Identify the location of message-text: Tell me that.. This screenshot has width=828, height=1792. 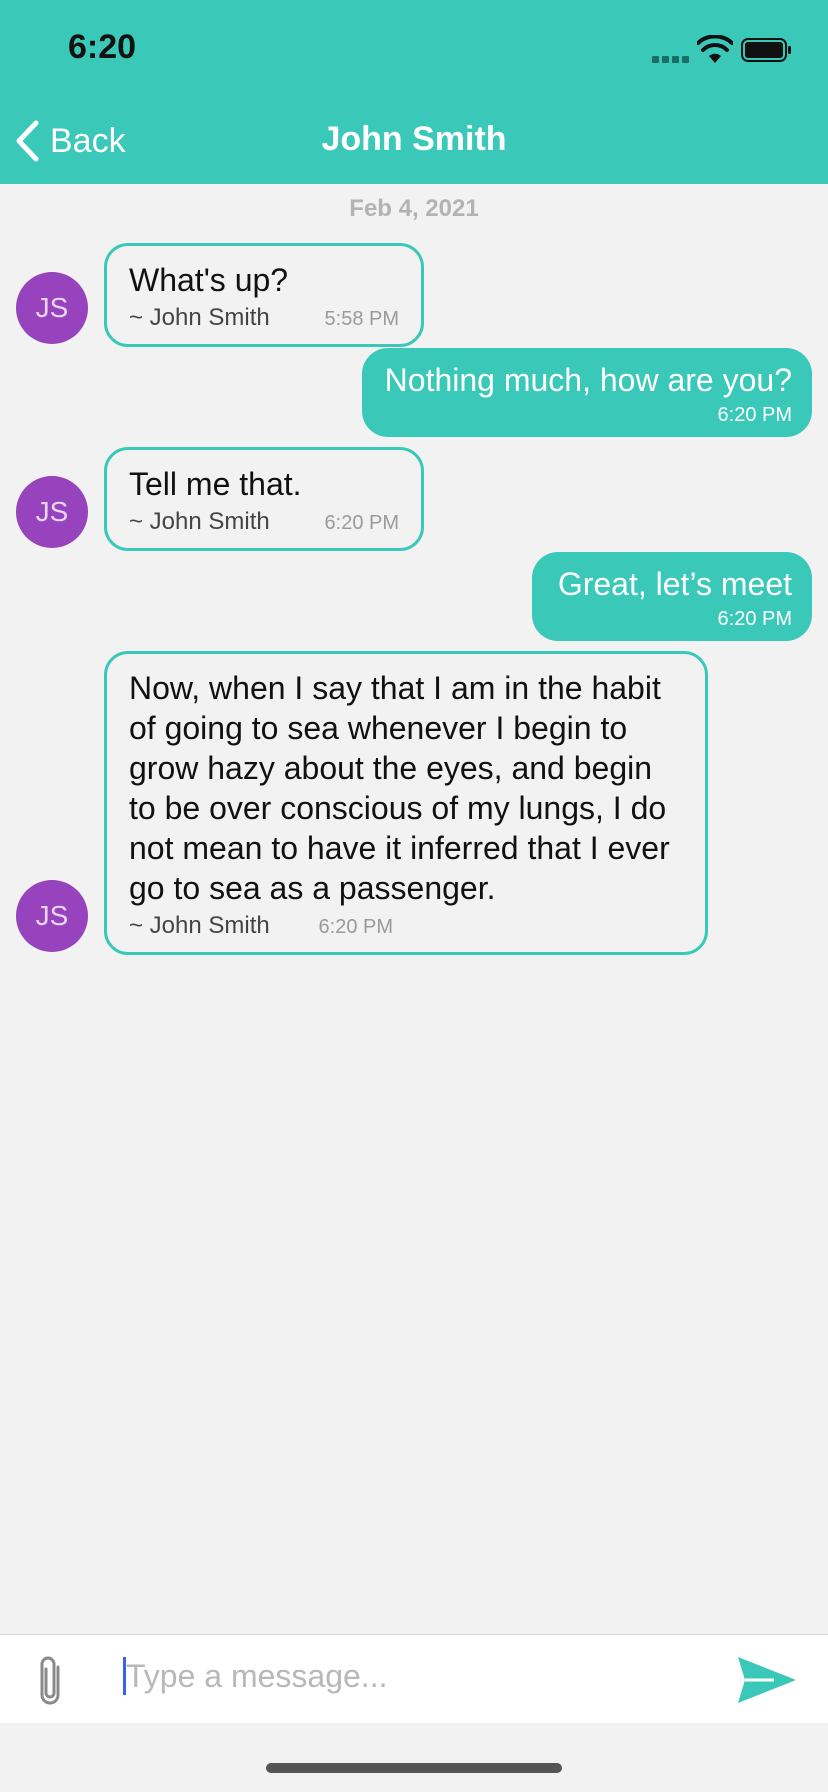
(215, 484).